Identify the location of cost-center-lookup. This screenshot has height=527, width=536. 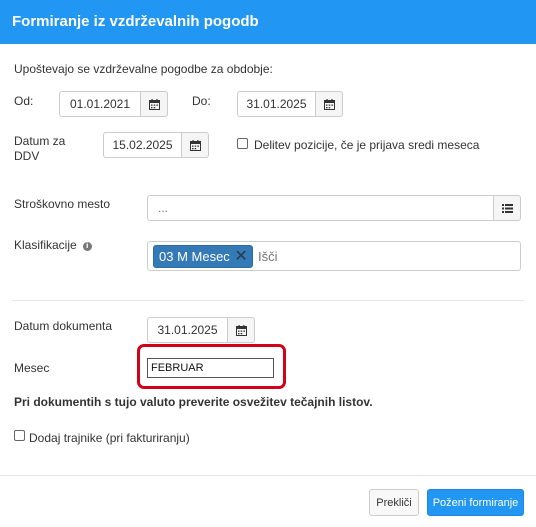
(334, 208).